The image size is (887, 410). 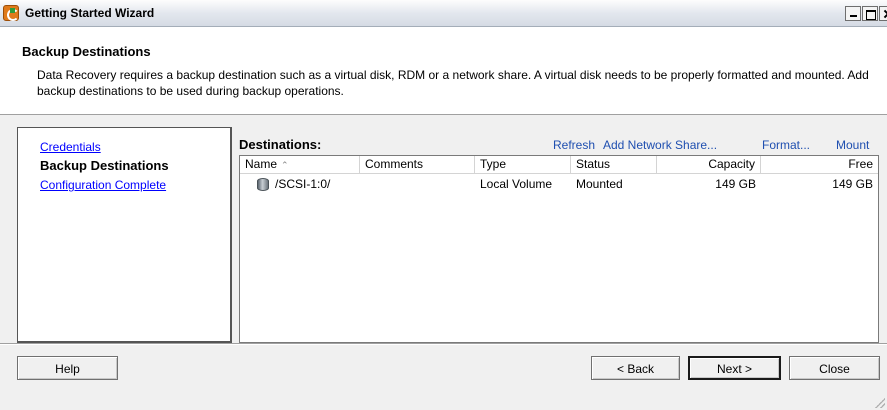 I want to click on destinations-label: Destinations:, so click(x=280, y=144).